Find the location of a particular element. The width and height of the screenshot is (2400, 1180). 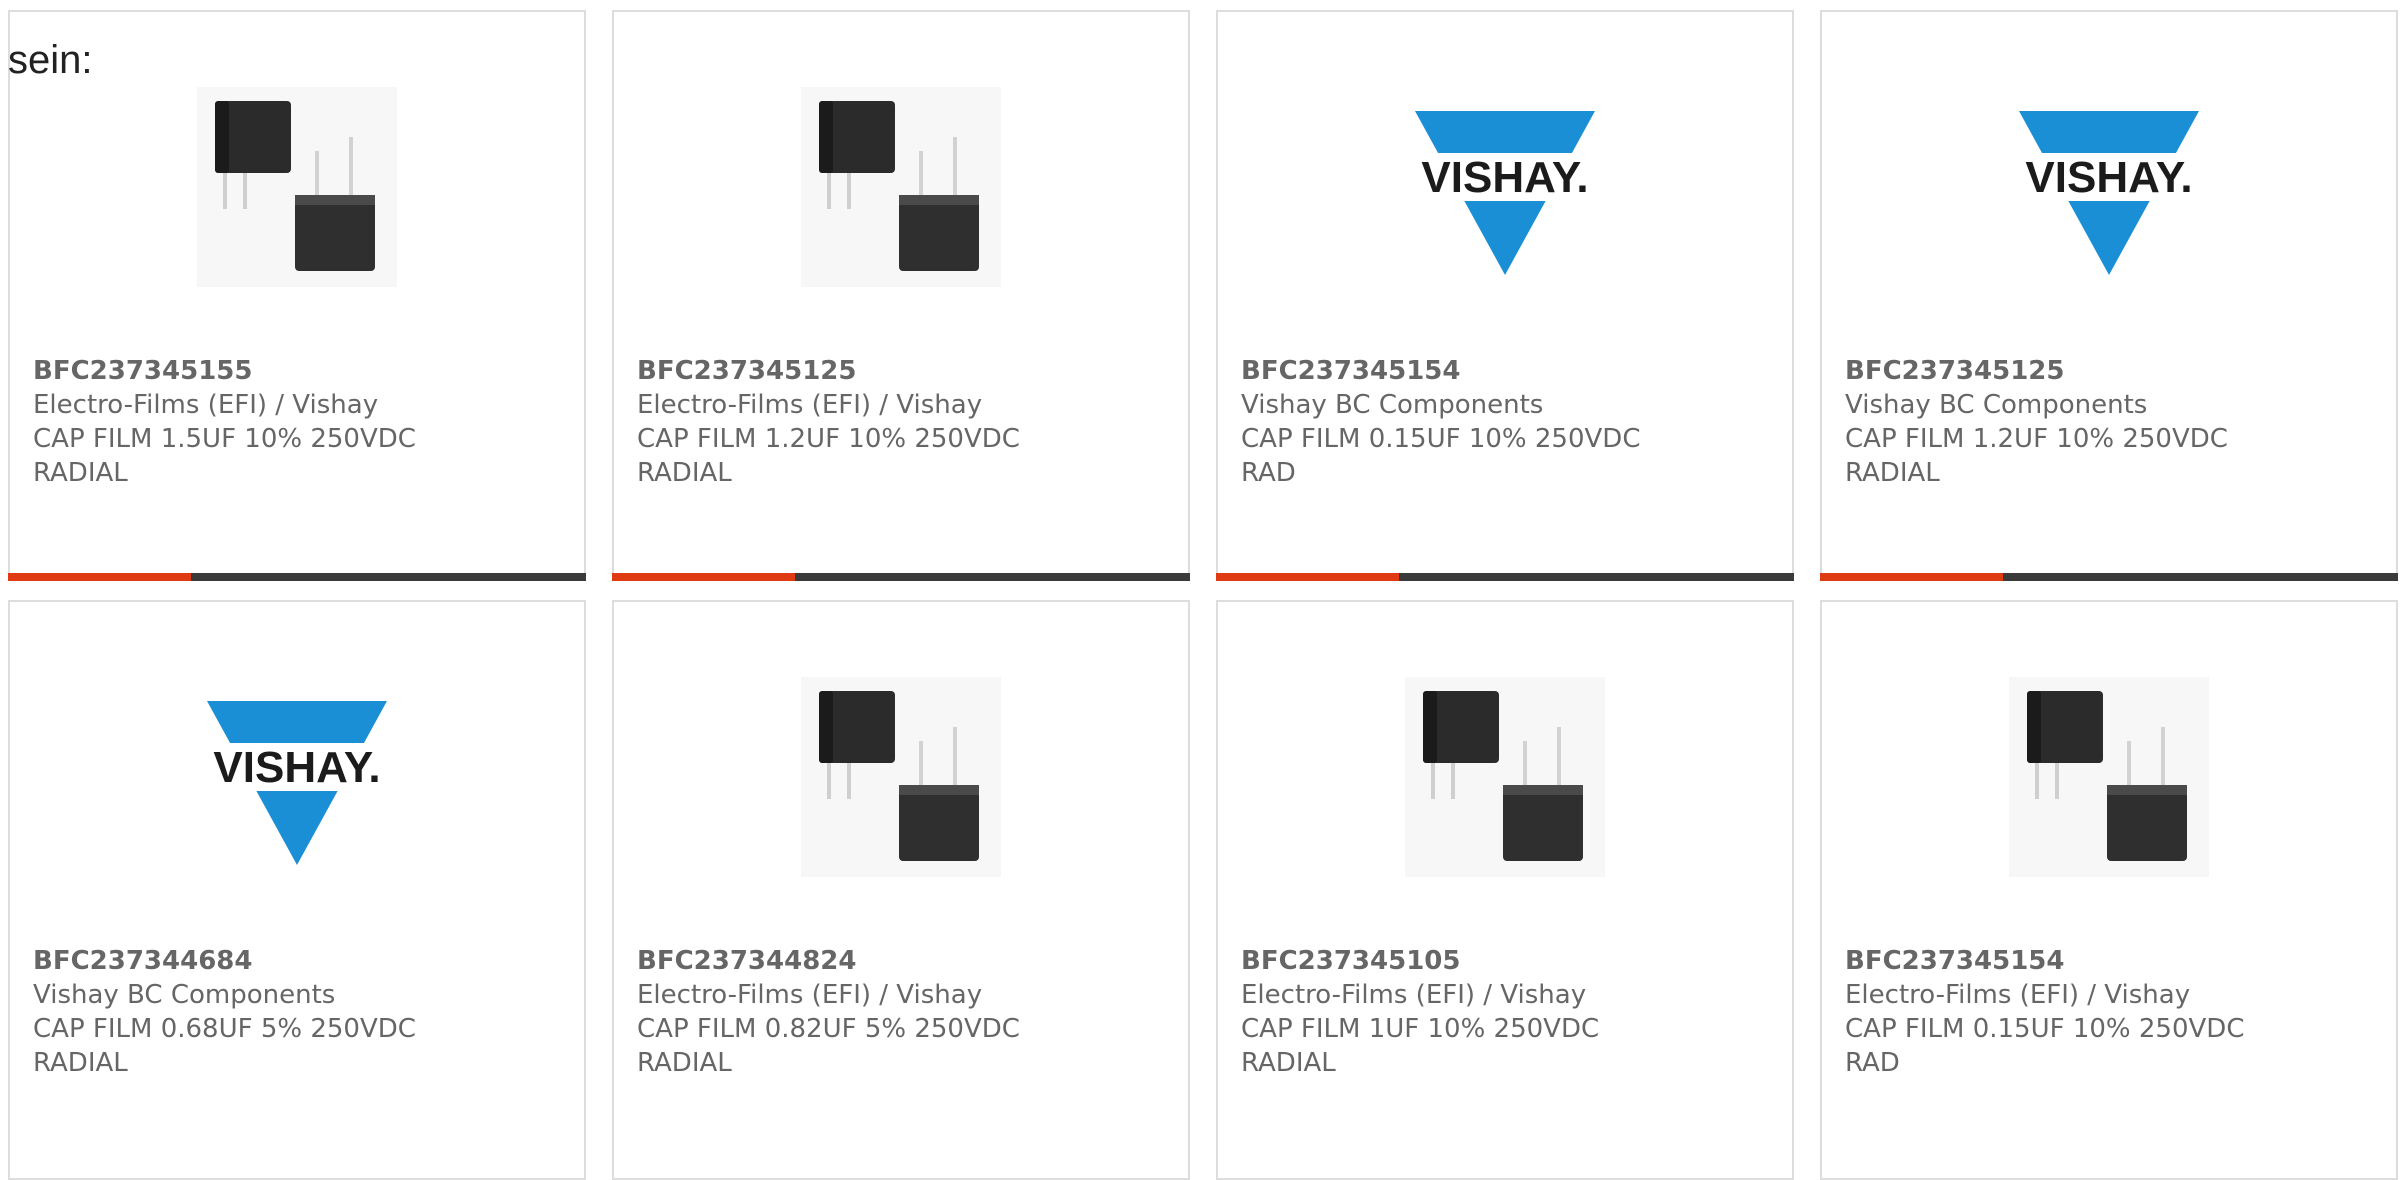

intro-text: sein: is located at coordinates (50, 60).